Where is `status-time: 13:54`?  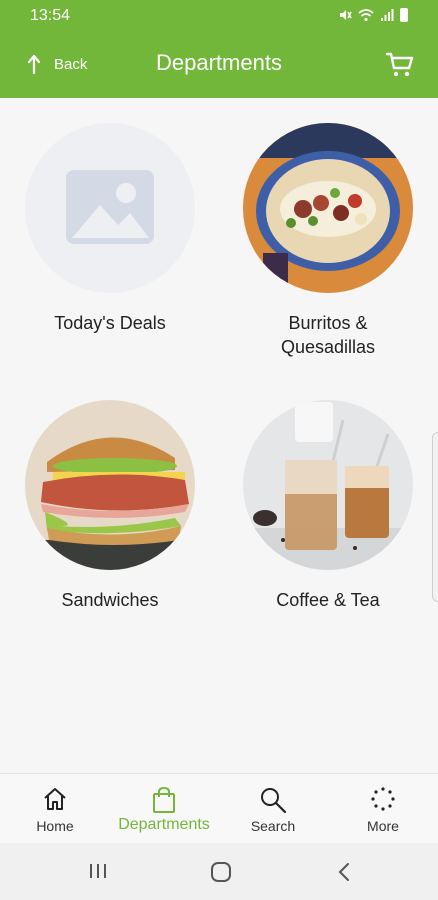 status-time: 13:54 is located at coordinates (50, 15).